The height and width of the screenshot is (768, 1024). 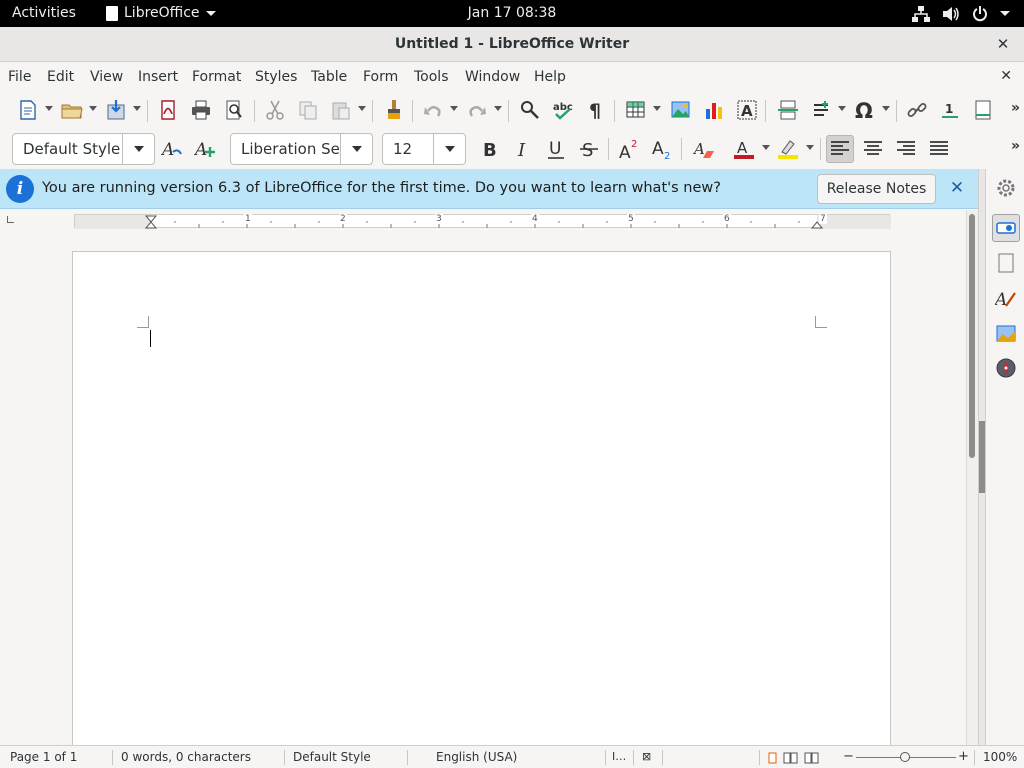 I want to click on insert-hyperlink-button, so click(x=917, y=110).